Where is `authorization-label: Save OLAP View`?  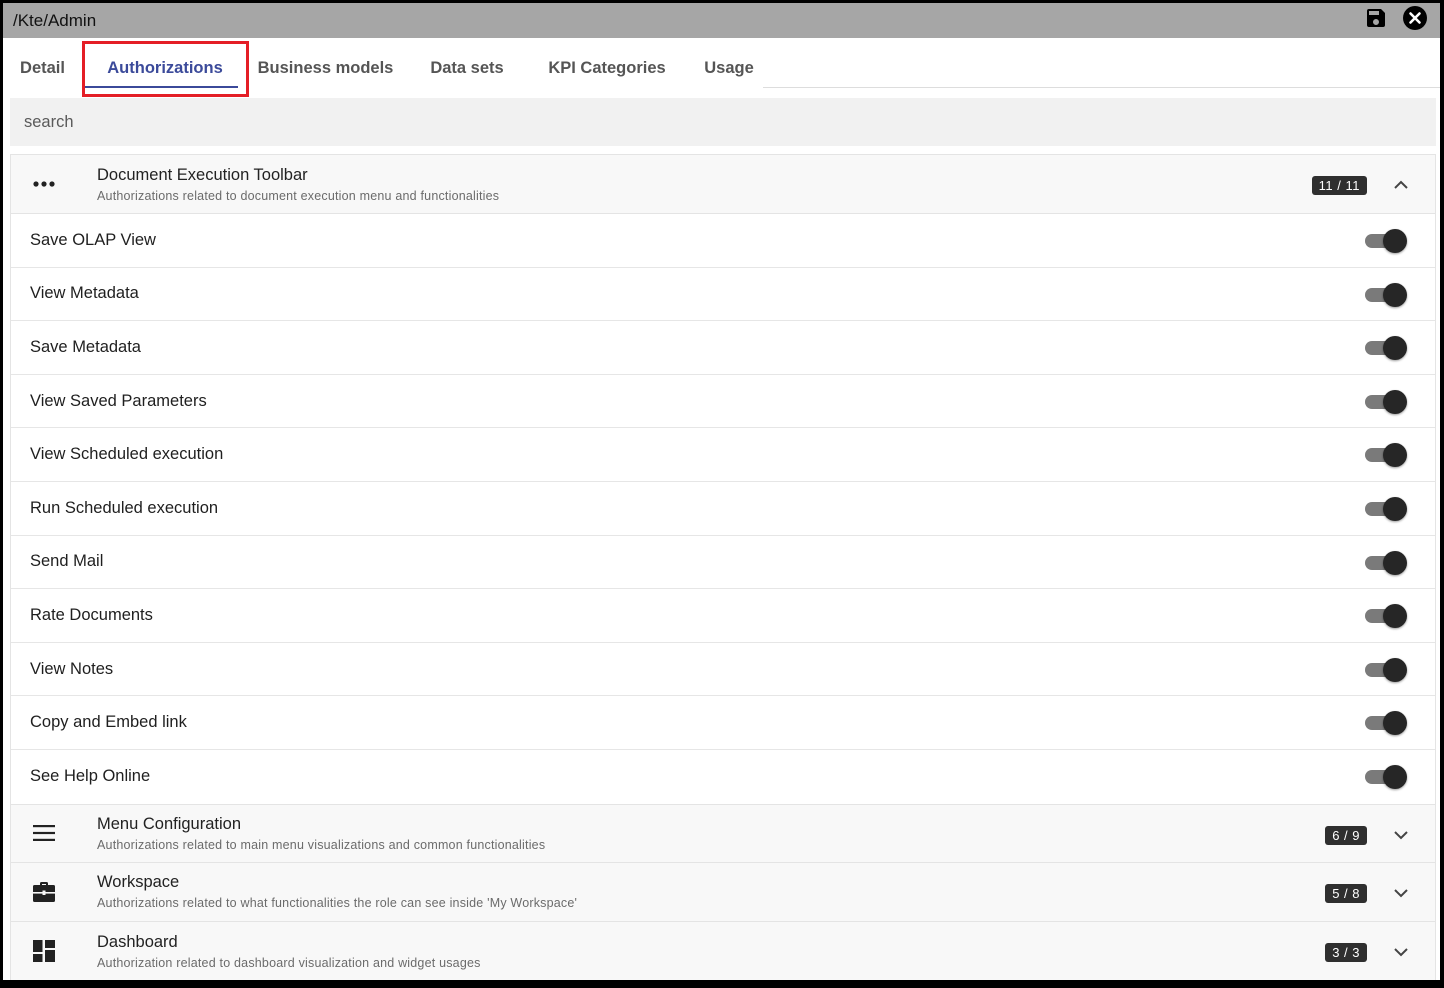 authorization-label: Save OLAP View is located at coordinates (93, 239).